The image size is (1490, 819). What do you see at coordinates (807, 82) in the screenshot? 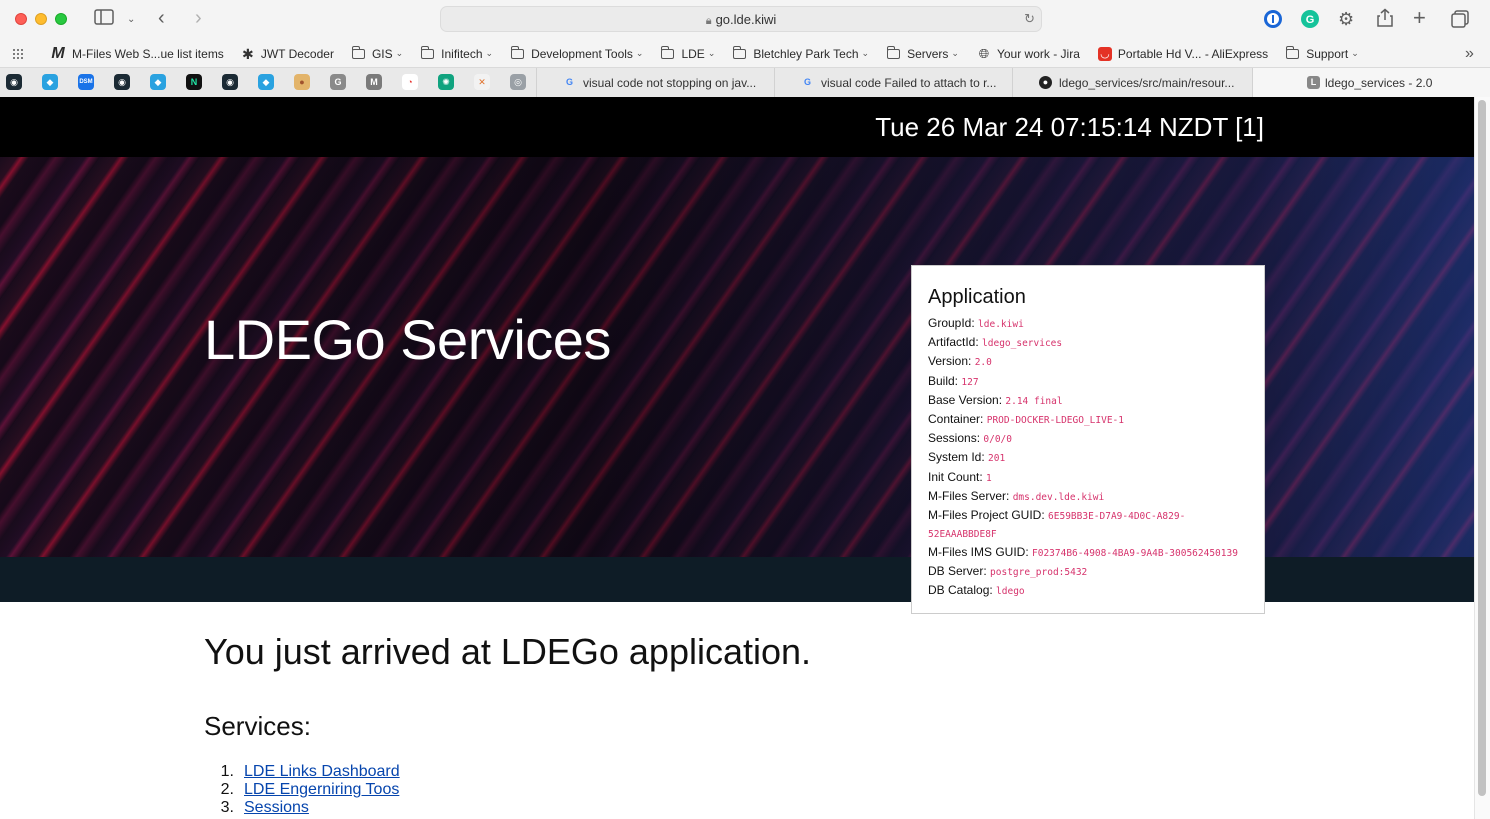
I see `google-icon: G` at bounding box center [807, 82].